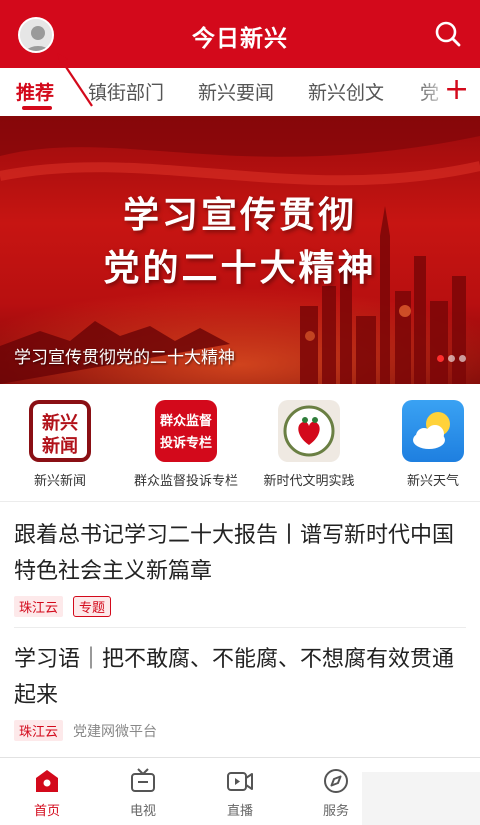  Describe the element at coordinates (37, 108) in the screenshot. I see `active-tab-indicator` at that location.